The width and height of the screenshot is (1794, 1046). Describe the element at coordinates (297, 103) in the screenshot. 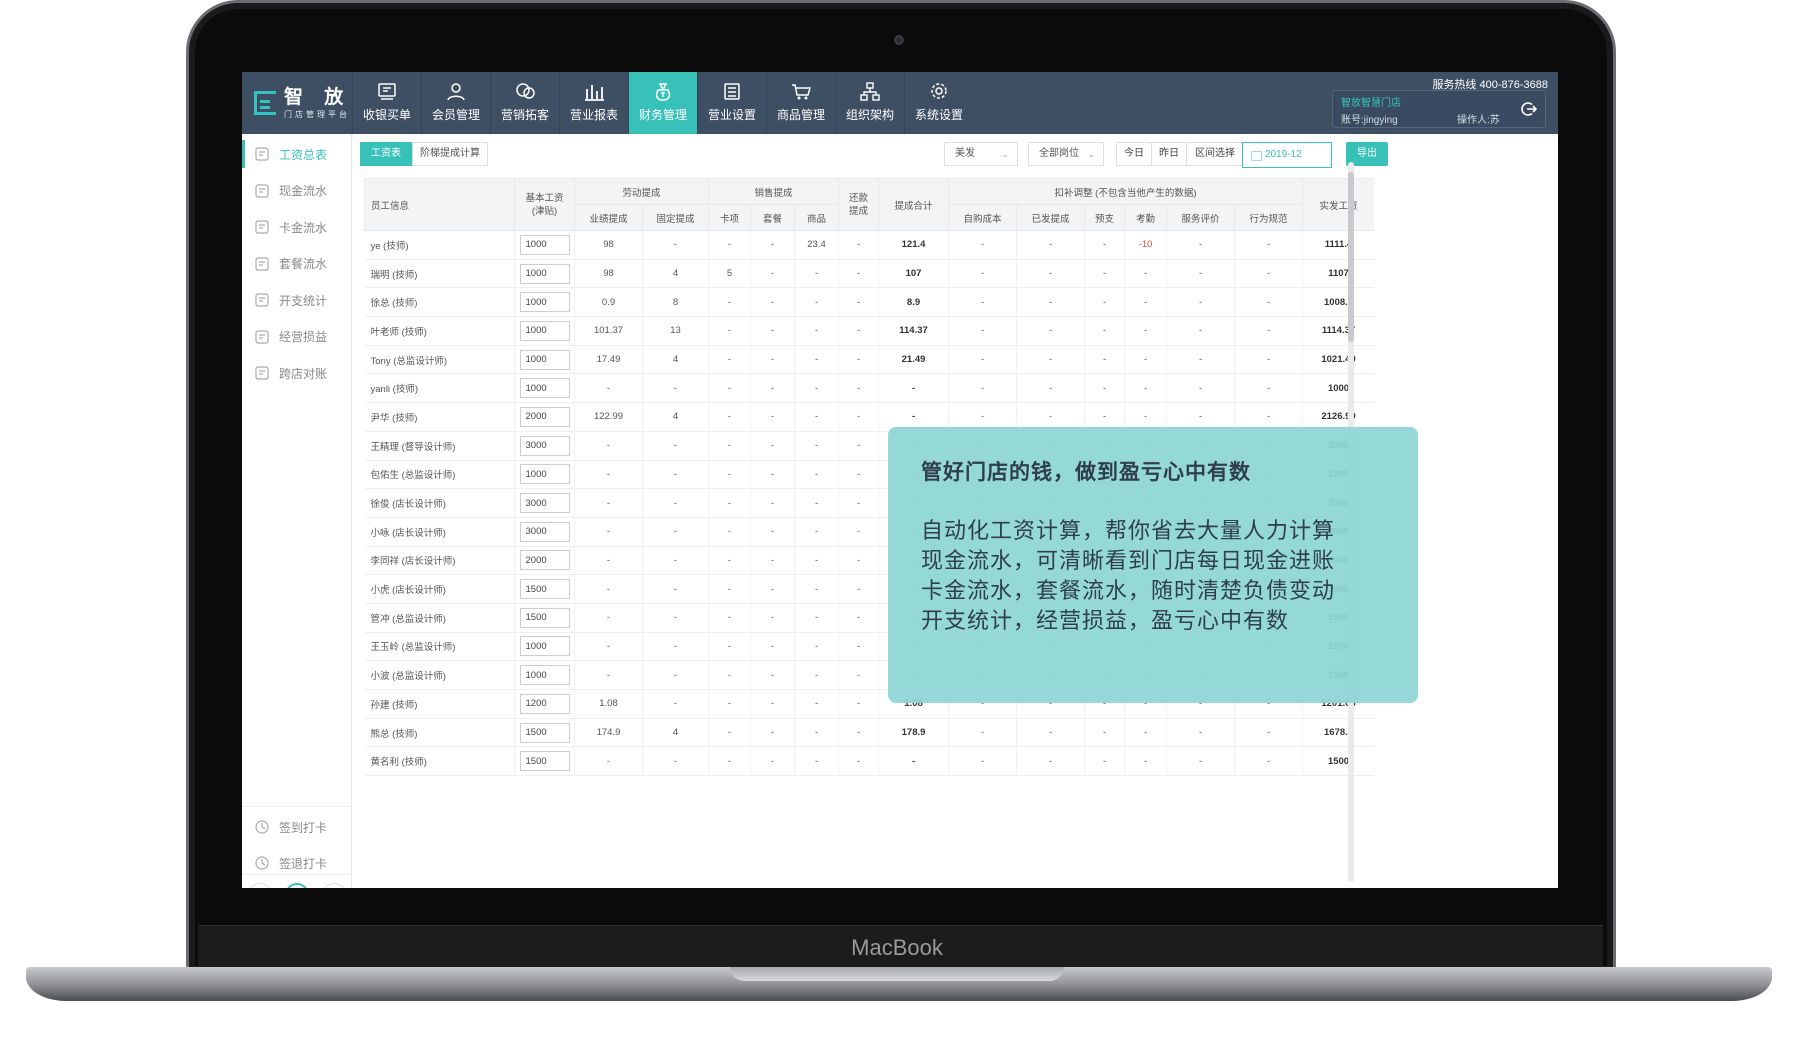

I see `logo: 智 放 门店管理平台` at that location.